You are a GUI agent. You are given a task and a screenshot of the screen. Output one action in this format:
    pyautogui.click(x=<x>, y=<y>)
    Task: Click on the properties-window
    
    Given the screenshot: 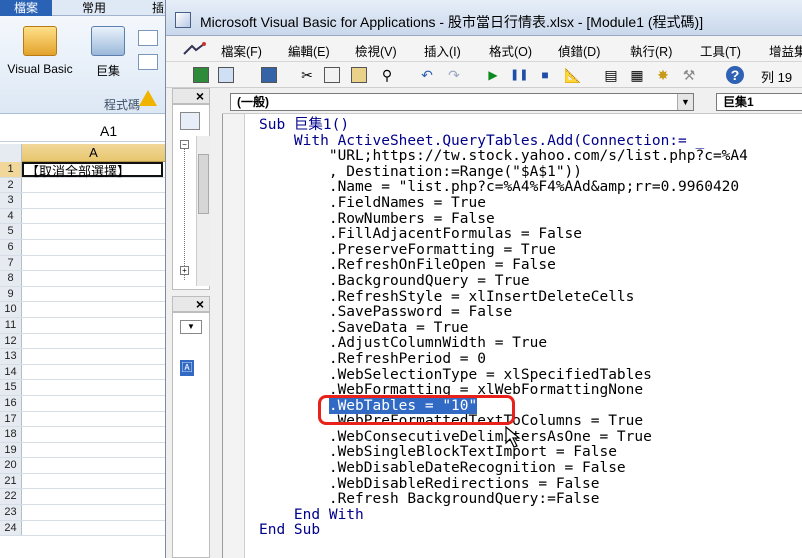 What is the action you would take?
    pyautogui.click(x=191, y=435)
    